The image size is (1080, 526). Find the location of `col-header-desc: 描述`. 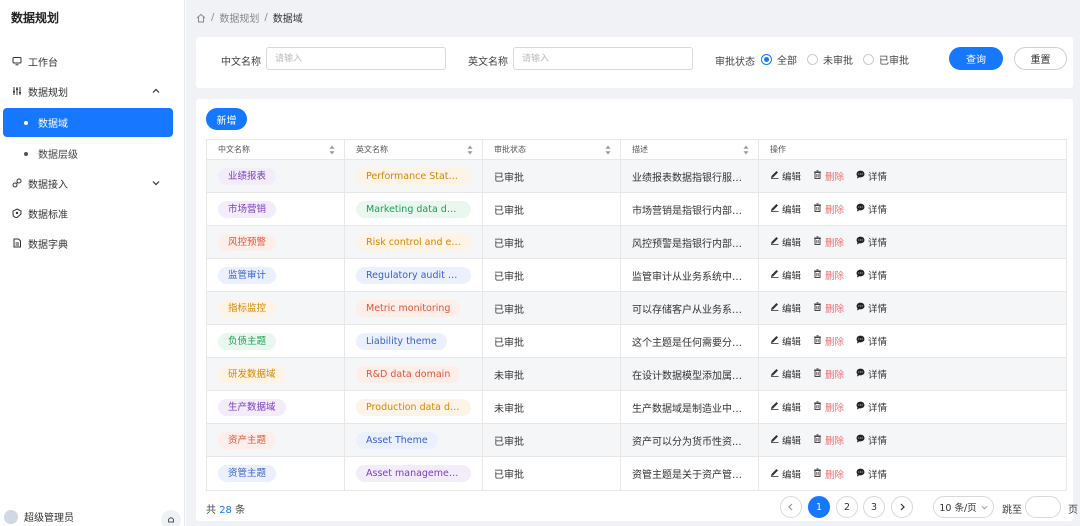

col-header-desc: 描述 is located at coordinates (690, 149).